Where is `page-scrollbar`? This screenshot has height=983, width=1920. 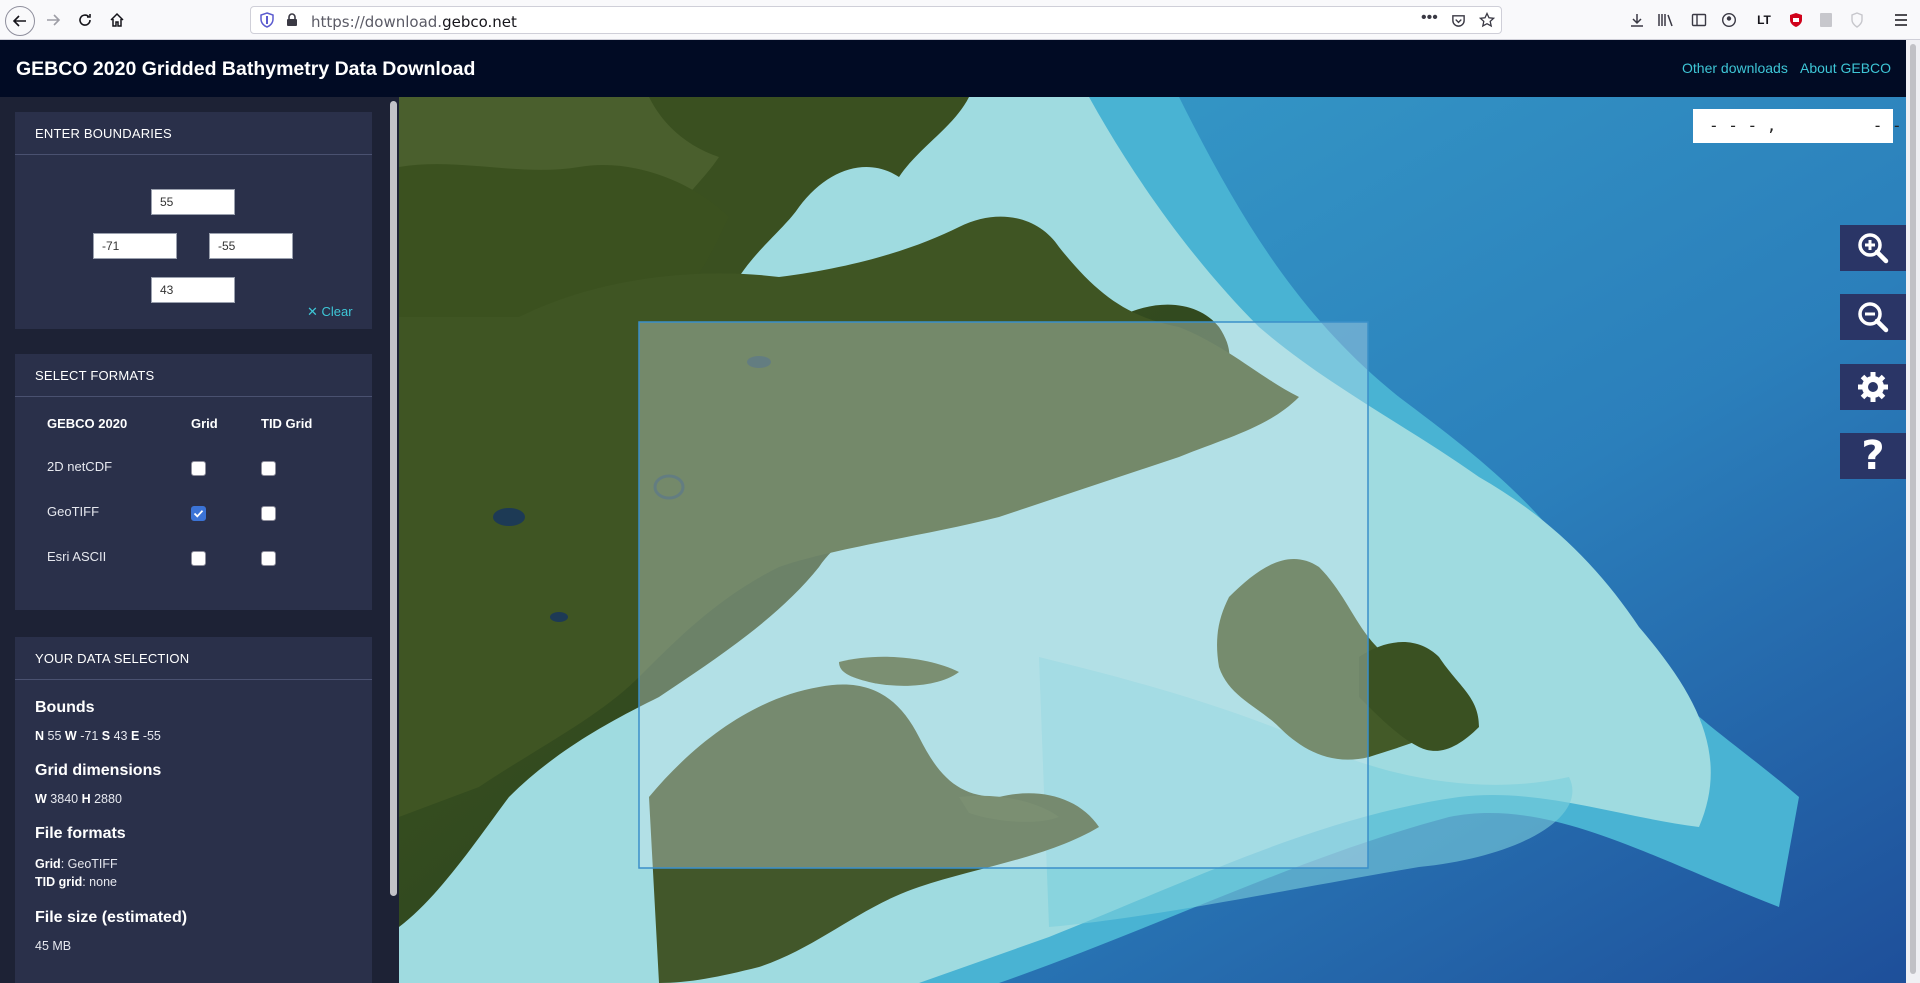
page-scrollbar is located at coordinates (1913, 511).